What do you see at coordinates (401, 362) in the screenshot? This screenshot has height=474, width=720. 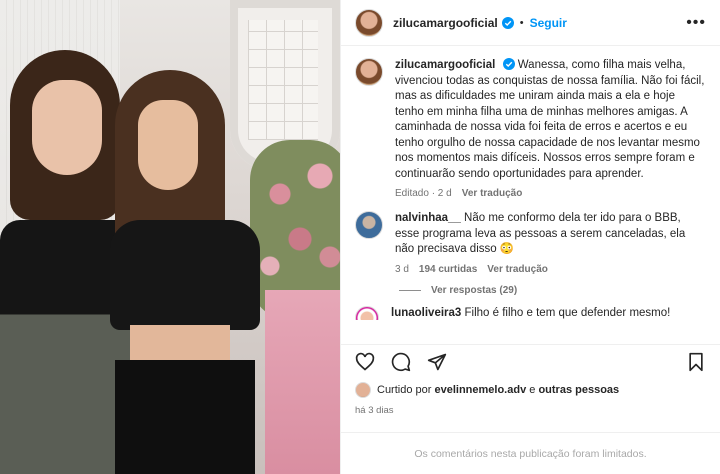 I see `comment-icon` at bounding box center [401, 362].